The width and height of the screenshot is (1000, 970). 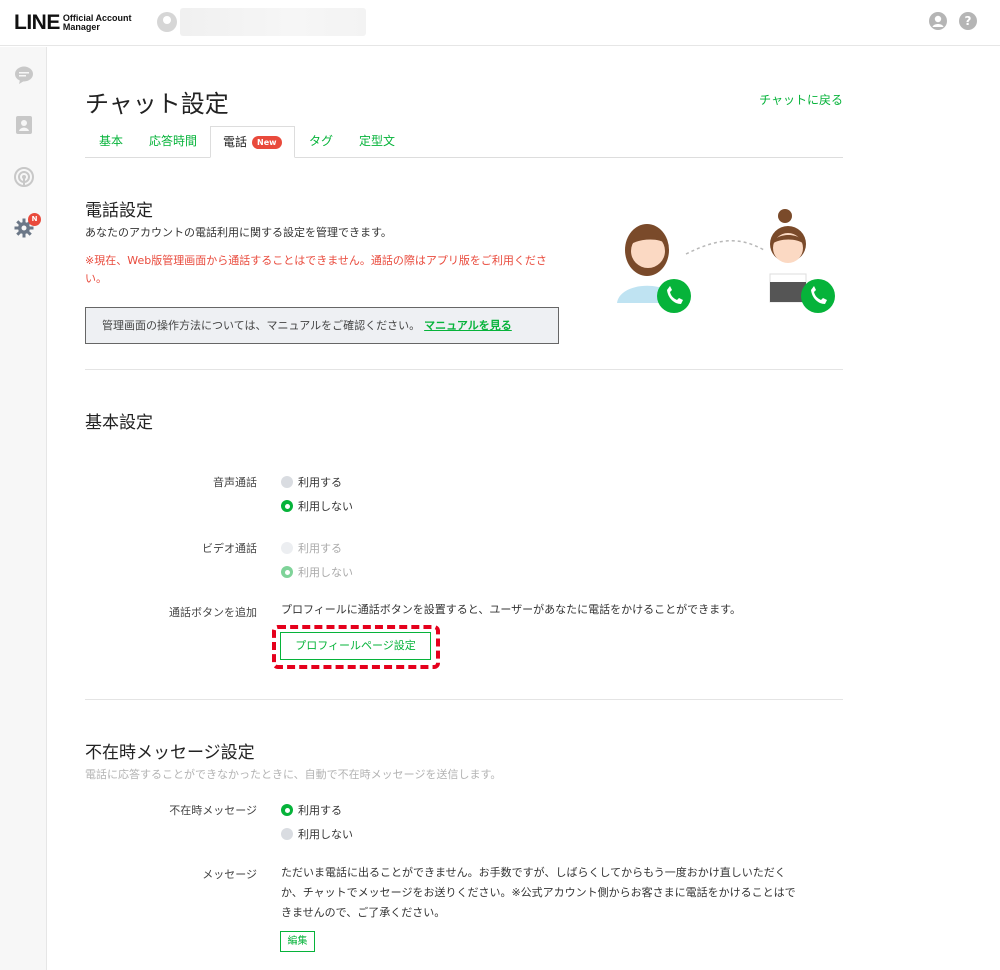 I want to click on settings-tabs: 基本 応答時間 電話 New タグ 定型文, so click(x=464, y=142).